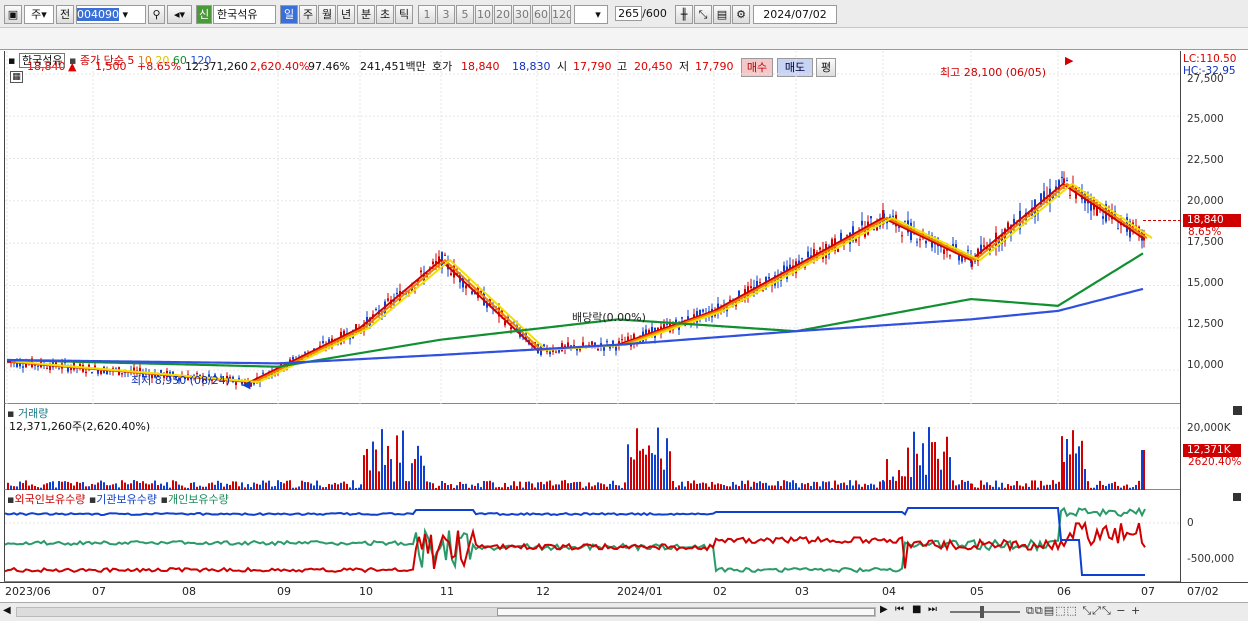 The width and height of the screenshot is (1248, 621). What do you see at coordinates (39, 14) in the screenshot?
I see `market-select: 주▾` at bounding box center [39, 14].